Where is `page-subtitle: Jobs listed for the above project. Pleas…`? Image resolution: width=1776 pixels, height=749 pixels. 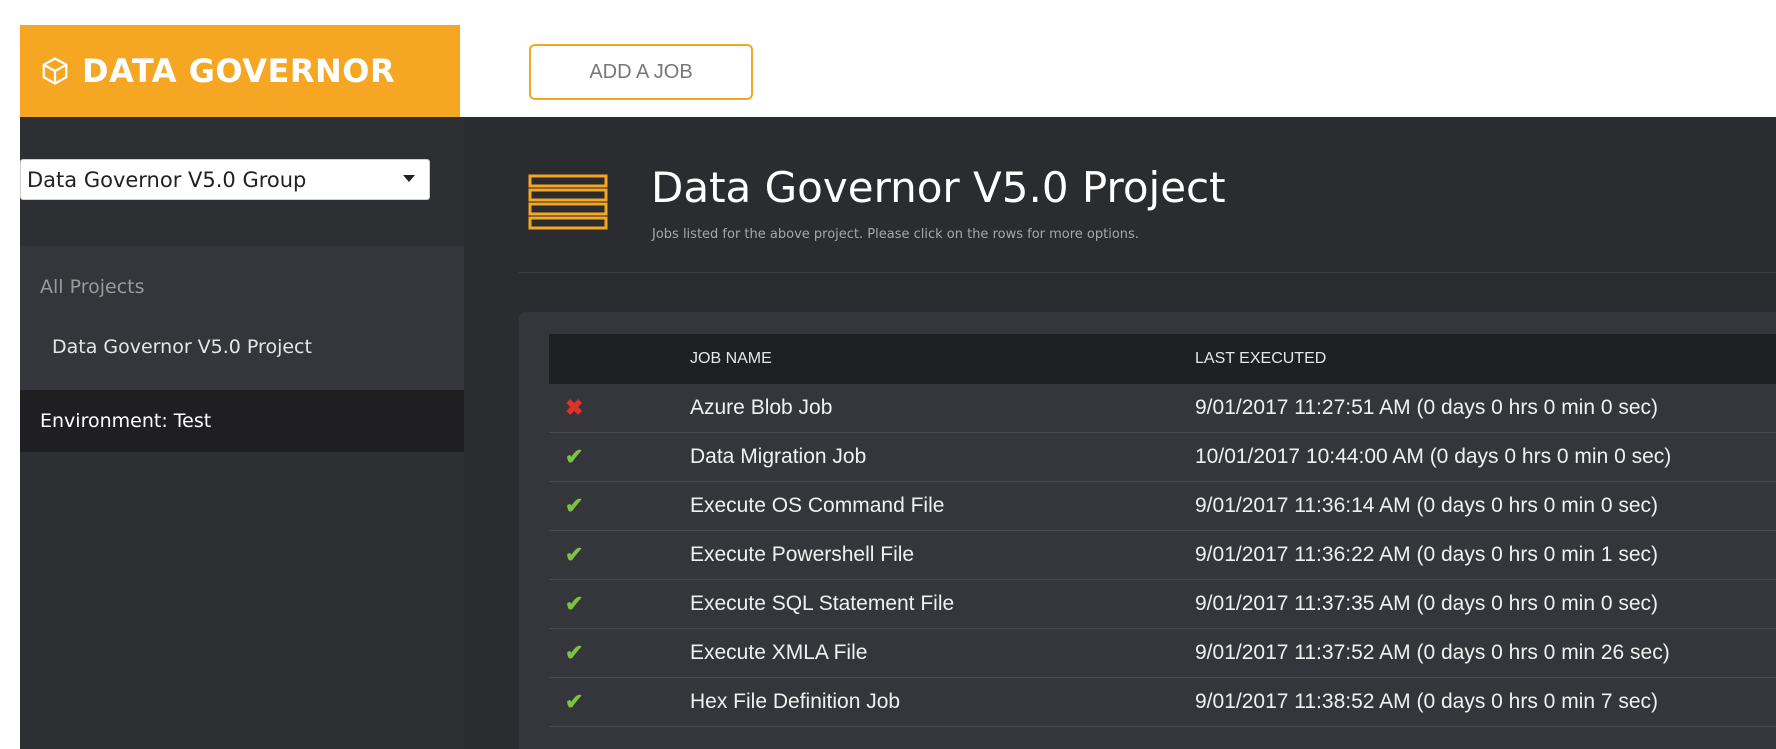
page-subtitle: Jobs listed for the above project. Pleas… is located at coordinates (895, 234).